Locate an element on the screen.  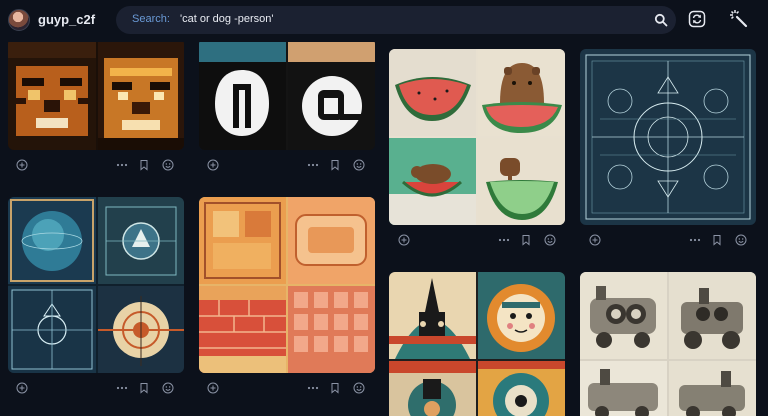
globe-tile is located at coordinates (52, 240).